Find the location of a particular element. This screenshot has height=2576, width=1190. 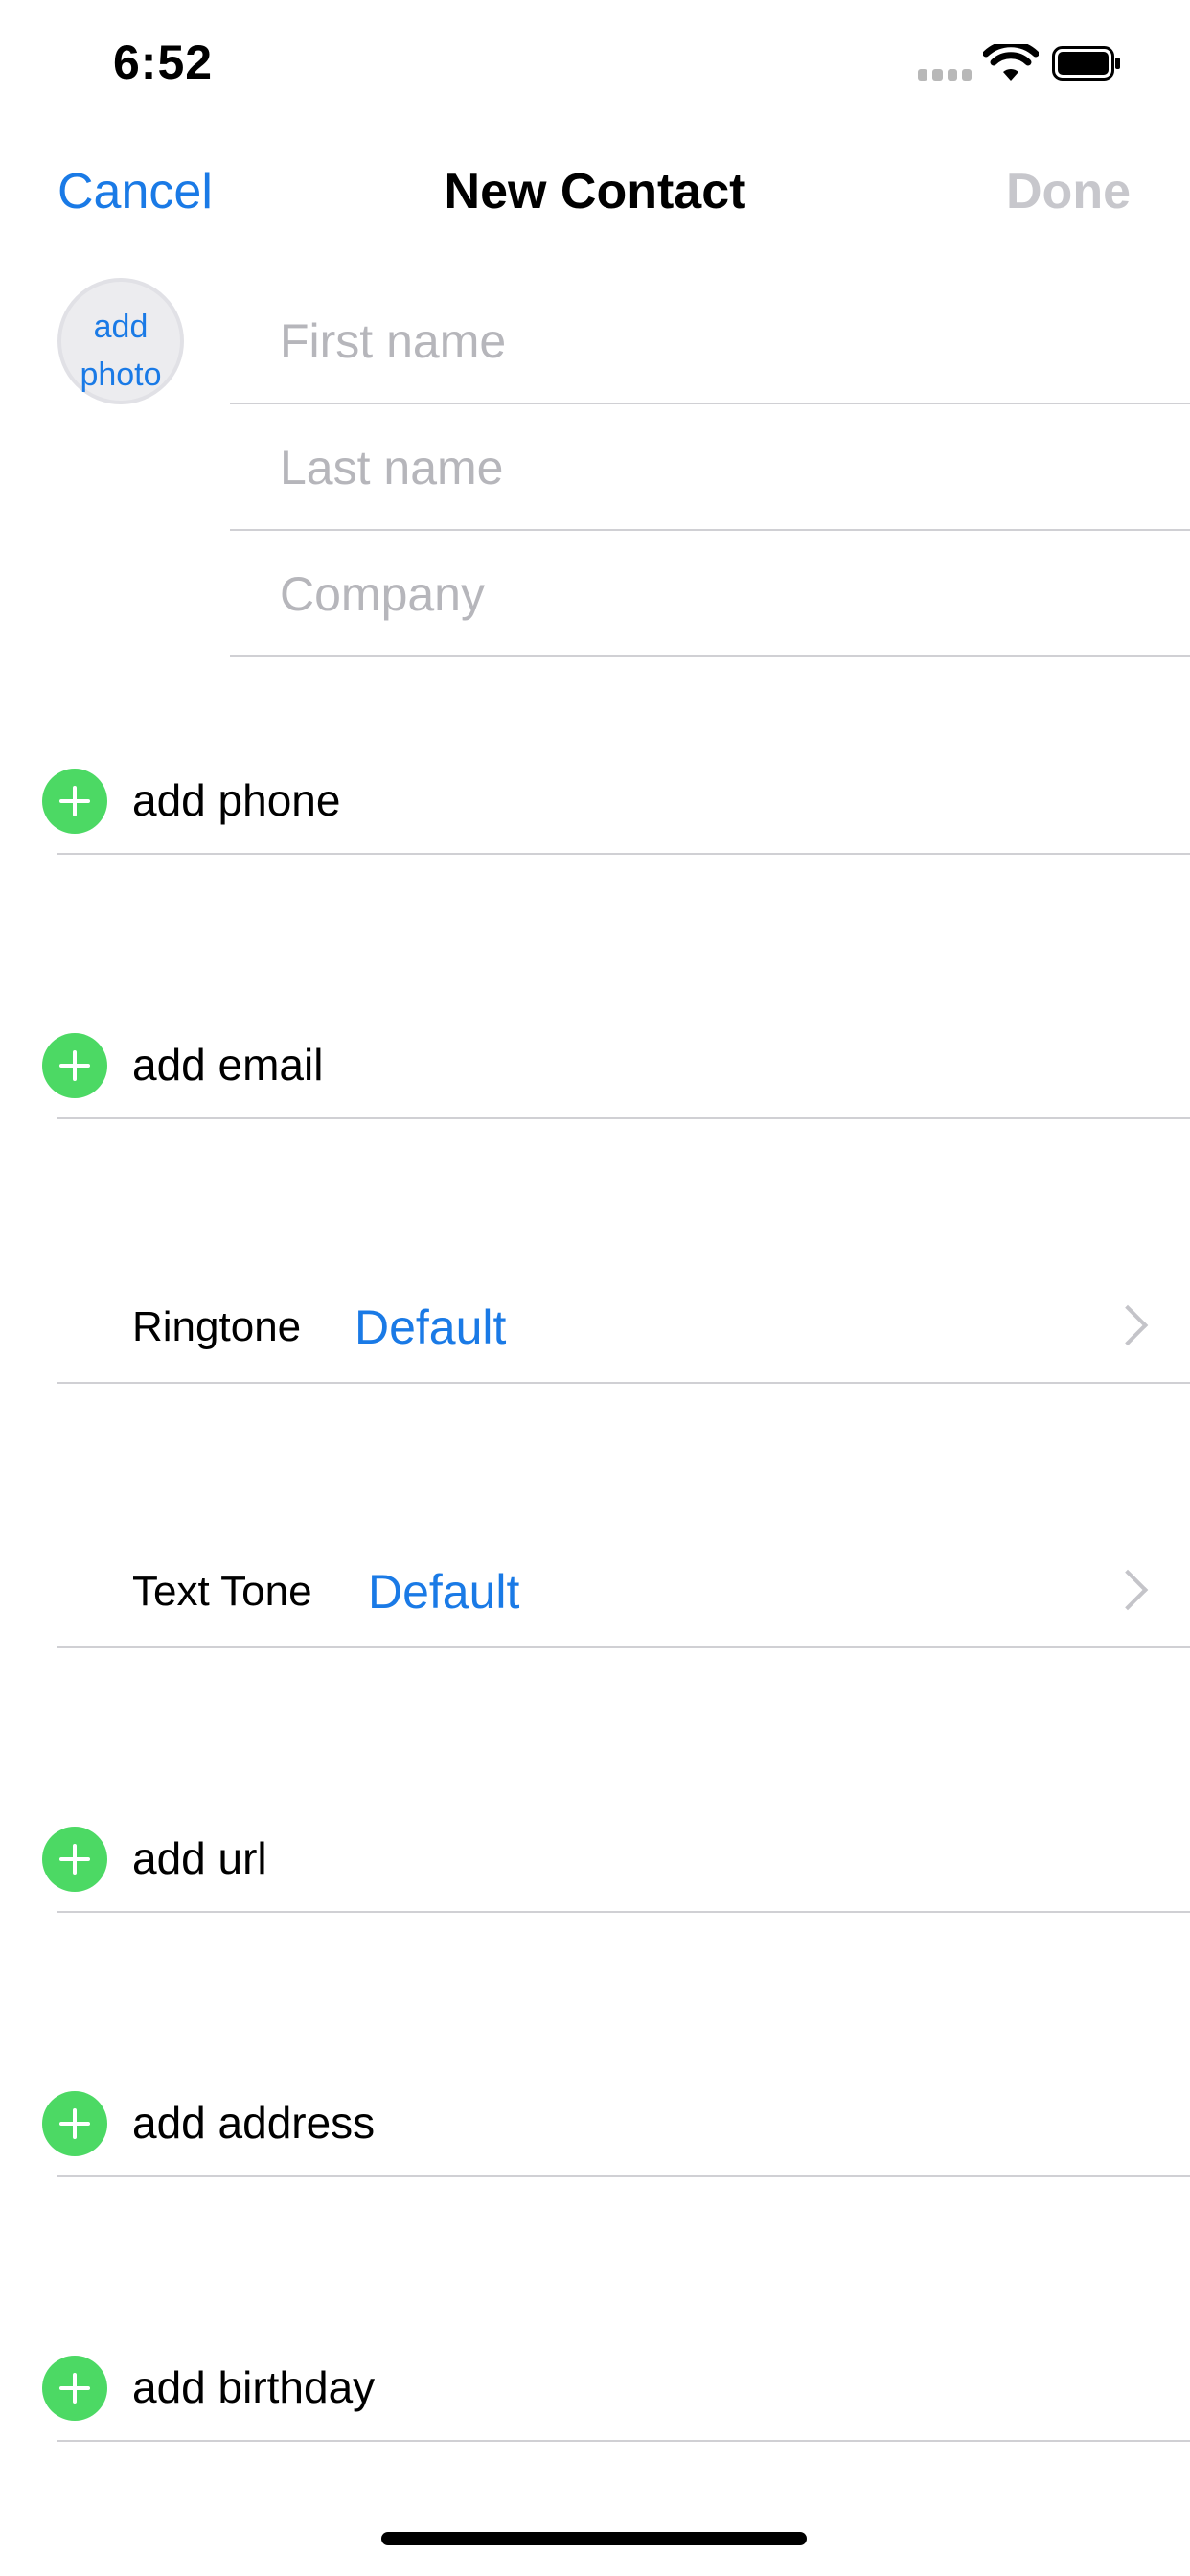

text-tone-value: Default is located at coordinates (444, 1592).